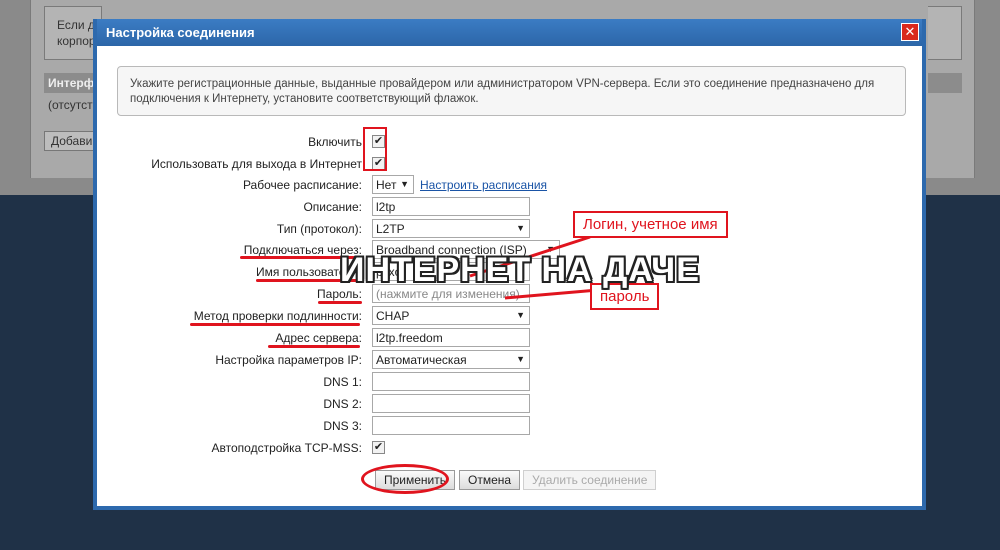 The height and width of the screenshot is (550, 1000). What do you see at coordinates (650, 224) in the screenshot?
I see `login-callout: Логин, учетное имя` at bounding box center [650, 224].